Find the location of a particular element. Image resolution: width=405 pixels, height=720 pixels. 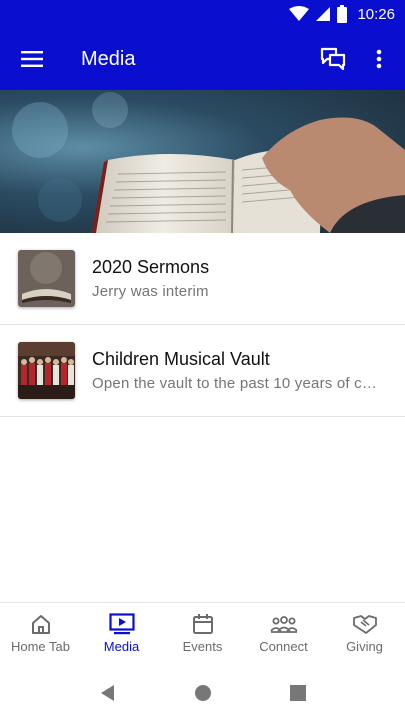

menu-button is located at coordinates (32, 59).